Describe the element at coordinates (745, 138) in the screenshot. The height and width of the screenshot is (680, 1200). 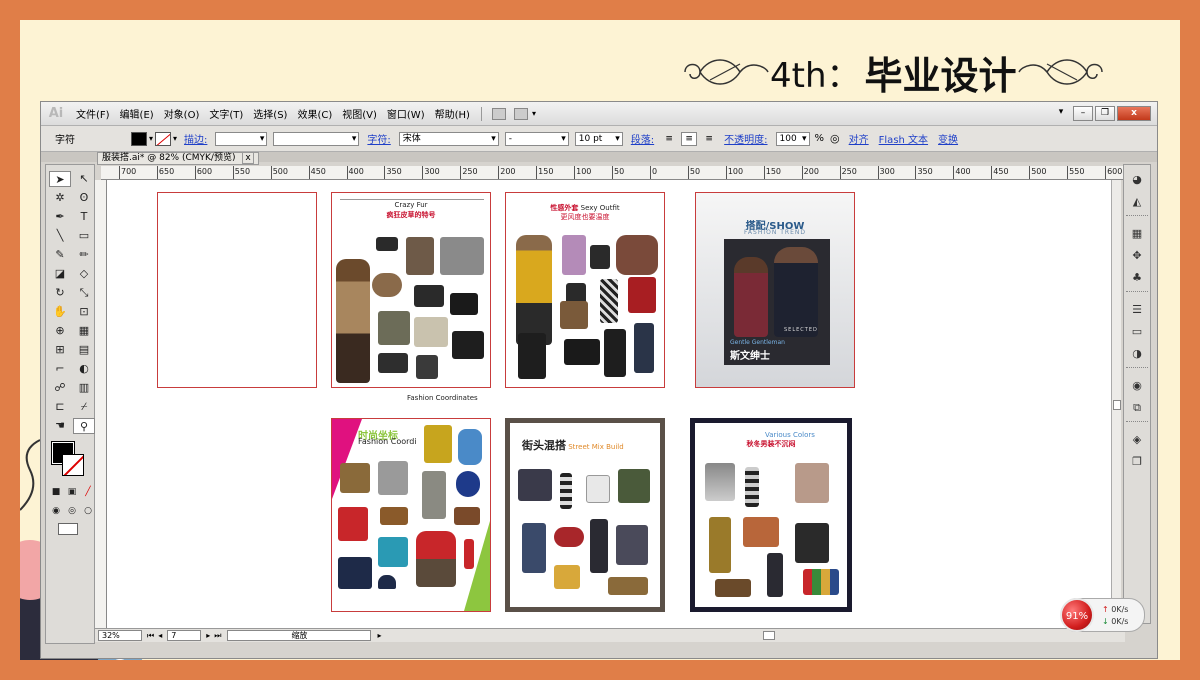
I see `opacity-link: 不透明度:` at that location.